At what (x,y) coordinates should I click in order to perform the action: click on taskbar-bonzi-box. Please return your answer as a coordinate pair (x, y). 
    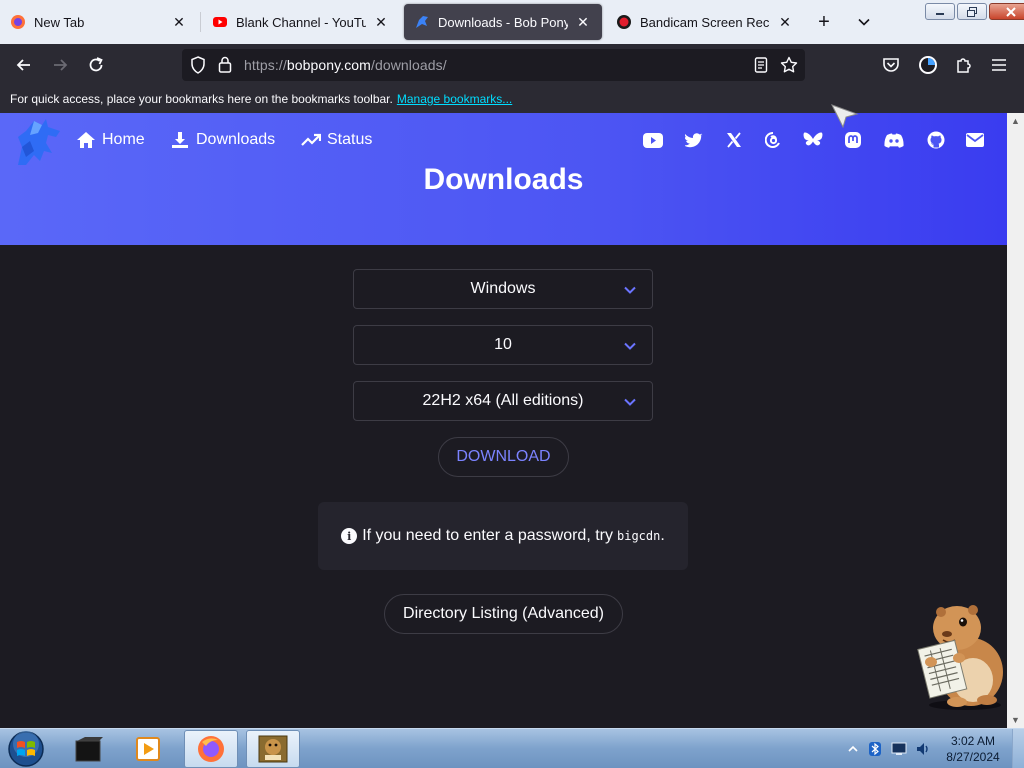
    Looking at the image, I should click on (273, 749).